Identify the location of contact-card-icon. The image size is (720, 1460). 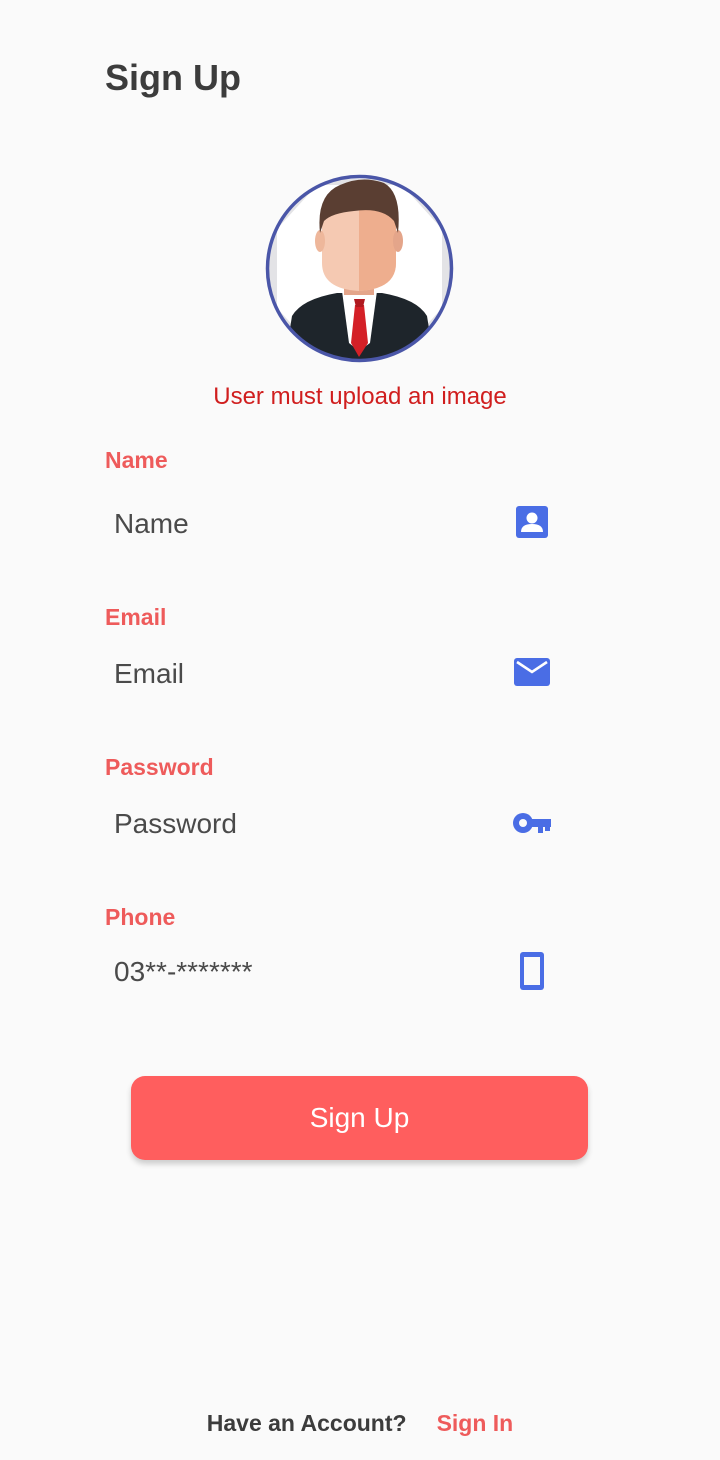
(532, 522).